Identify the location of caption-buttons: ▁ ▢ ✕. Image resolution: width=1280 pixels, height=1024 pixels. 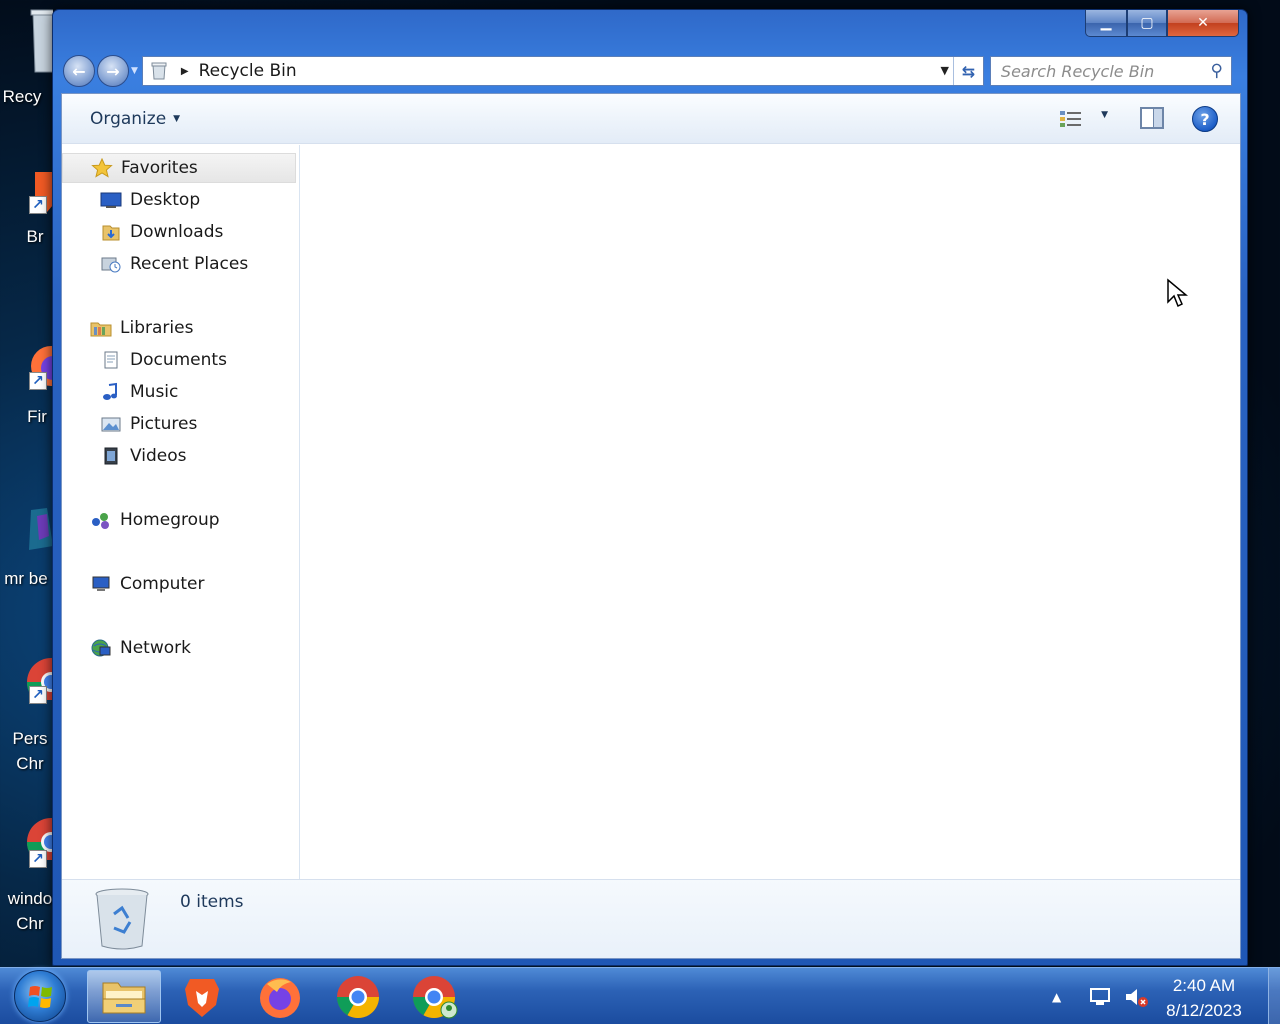
(1162, 23).